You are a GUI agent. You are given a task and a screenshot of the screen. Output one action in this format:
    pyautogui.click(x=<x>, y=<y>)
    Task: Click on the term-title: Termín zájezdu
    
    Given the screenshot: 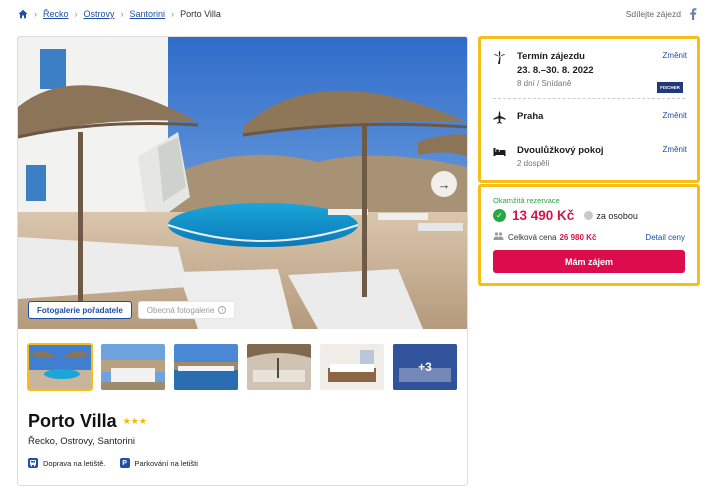 What is the action you would take?
    pyautogui.click(x=551, y=56)
    